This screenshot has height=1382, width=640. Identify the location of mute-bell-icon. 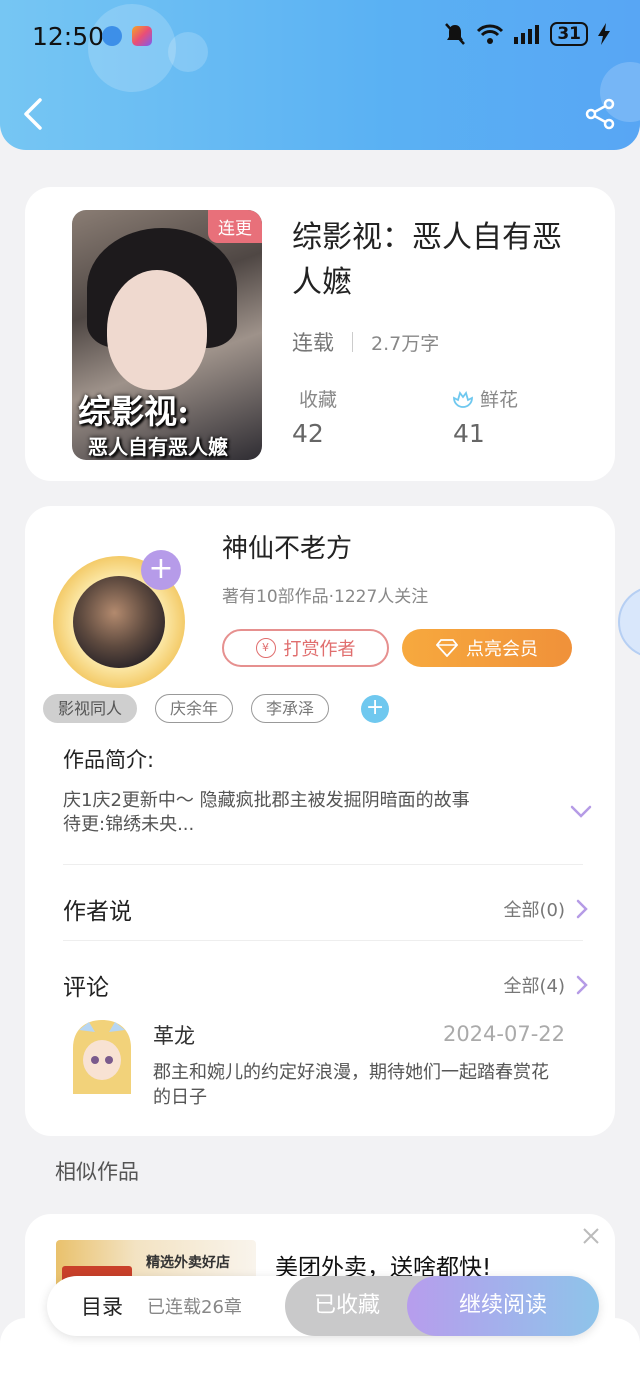
(455, 34).